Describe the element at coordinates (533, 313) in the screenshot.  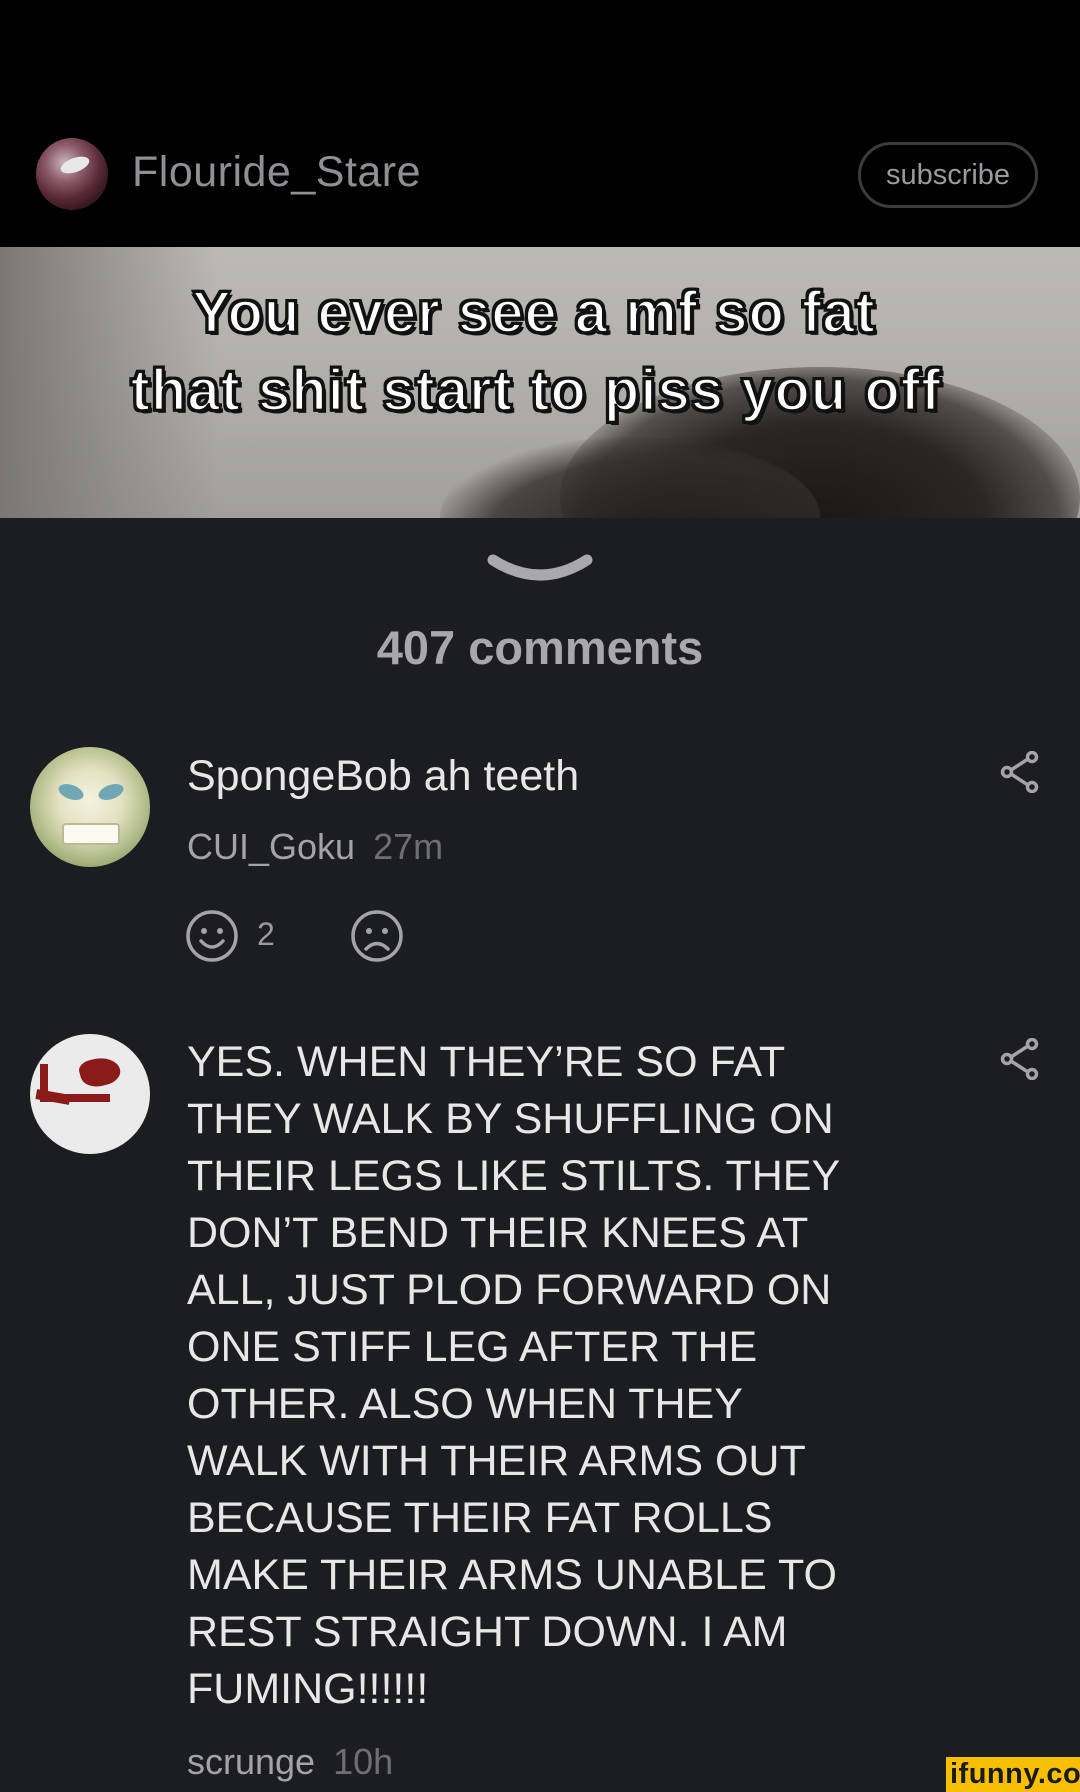
I see `meme-caption-line1: You ever see a mf so fat` at that location.